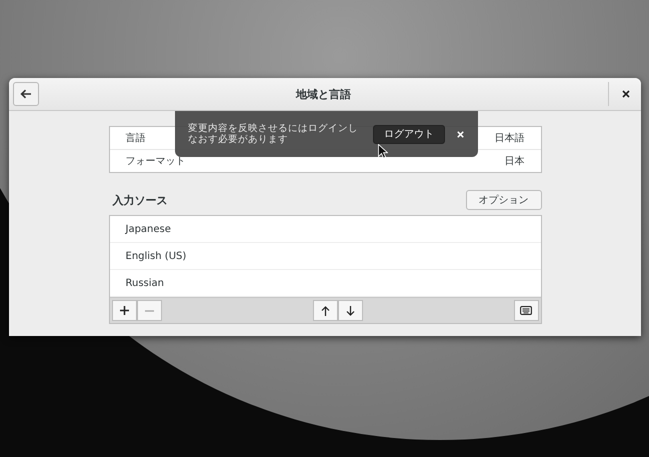  I want to click on up-arrow-icon, so click(325, 311).